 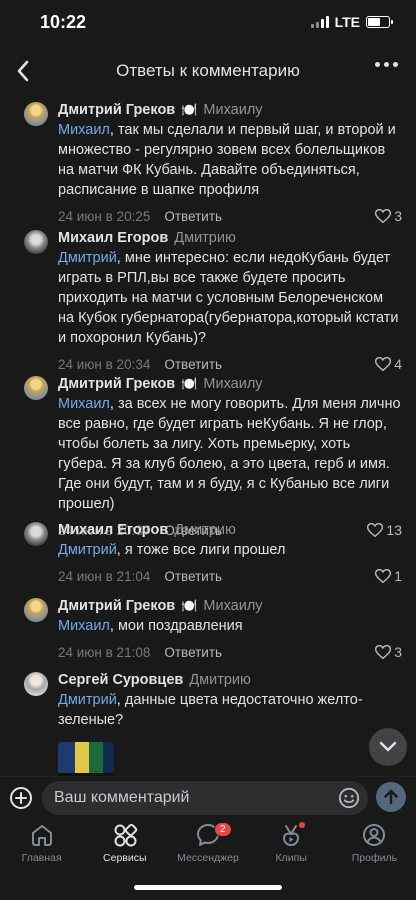 I want to click on tab-label: Главная, so click(x=41, y=858).